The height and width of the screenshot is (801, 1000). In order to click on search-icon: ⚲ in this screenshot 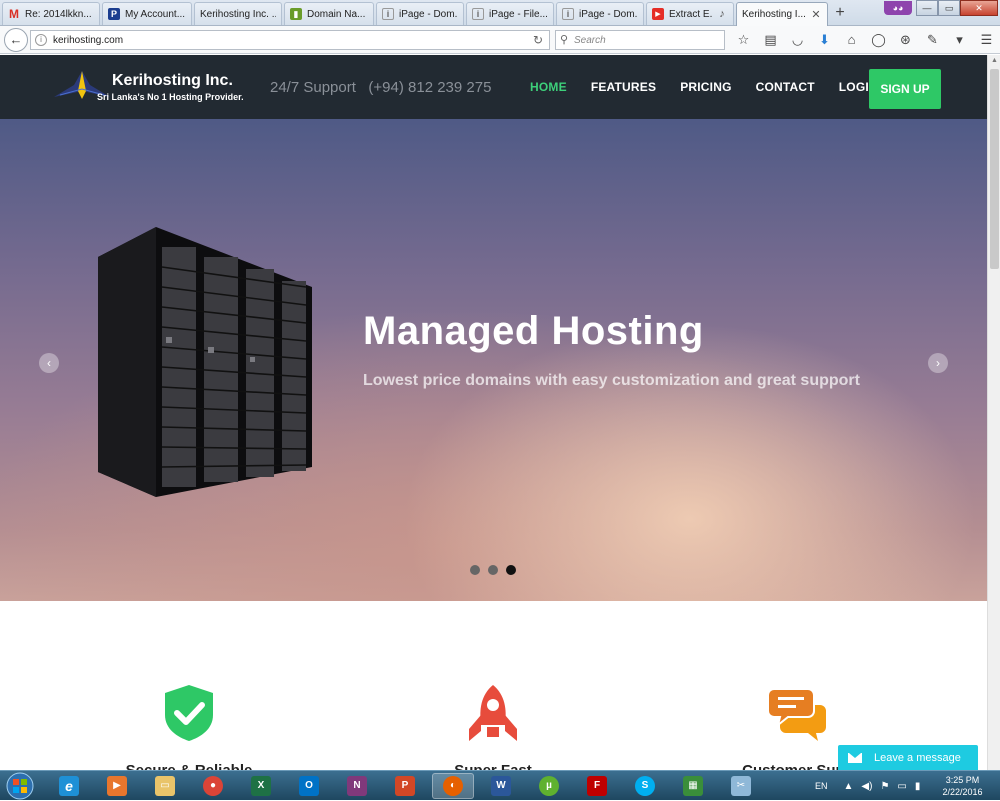, I will do `click(564, 40)`.